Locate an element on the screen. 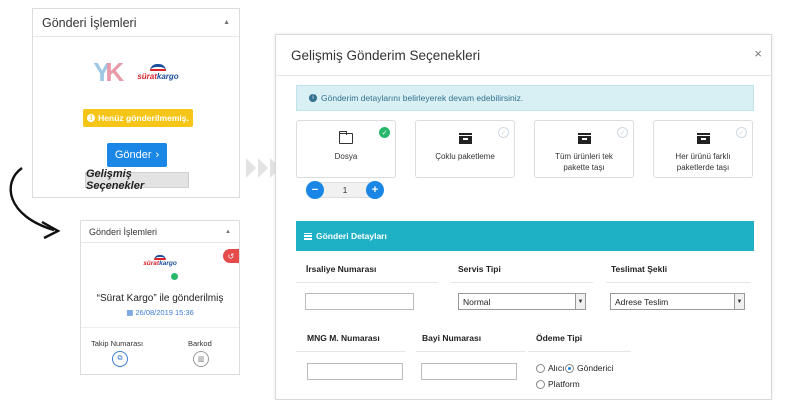 The image size is (800, 400). sent-status-text: “Sürat Kargo” ile gönderilmiş is located at coordinates (160, 298).